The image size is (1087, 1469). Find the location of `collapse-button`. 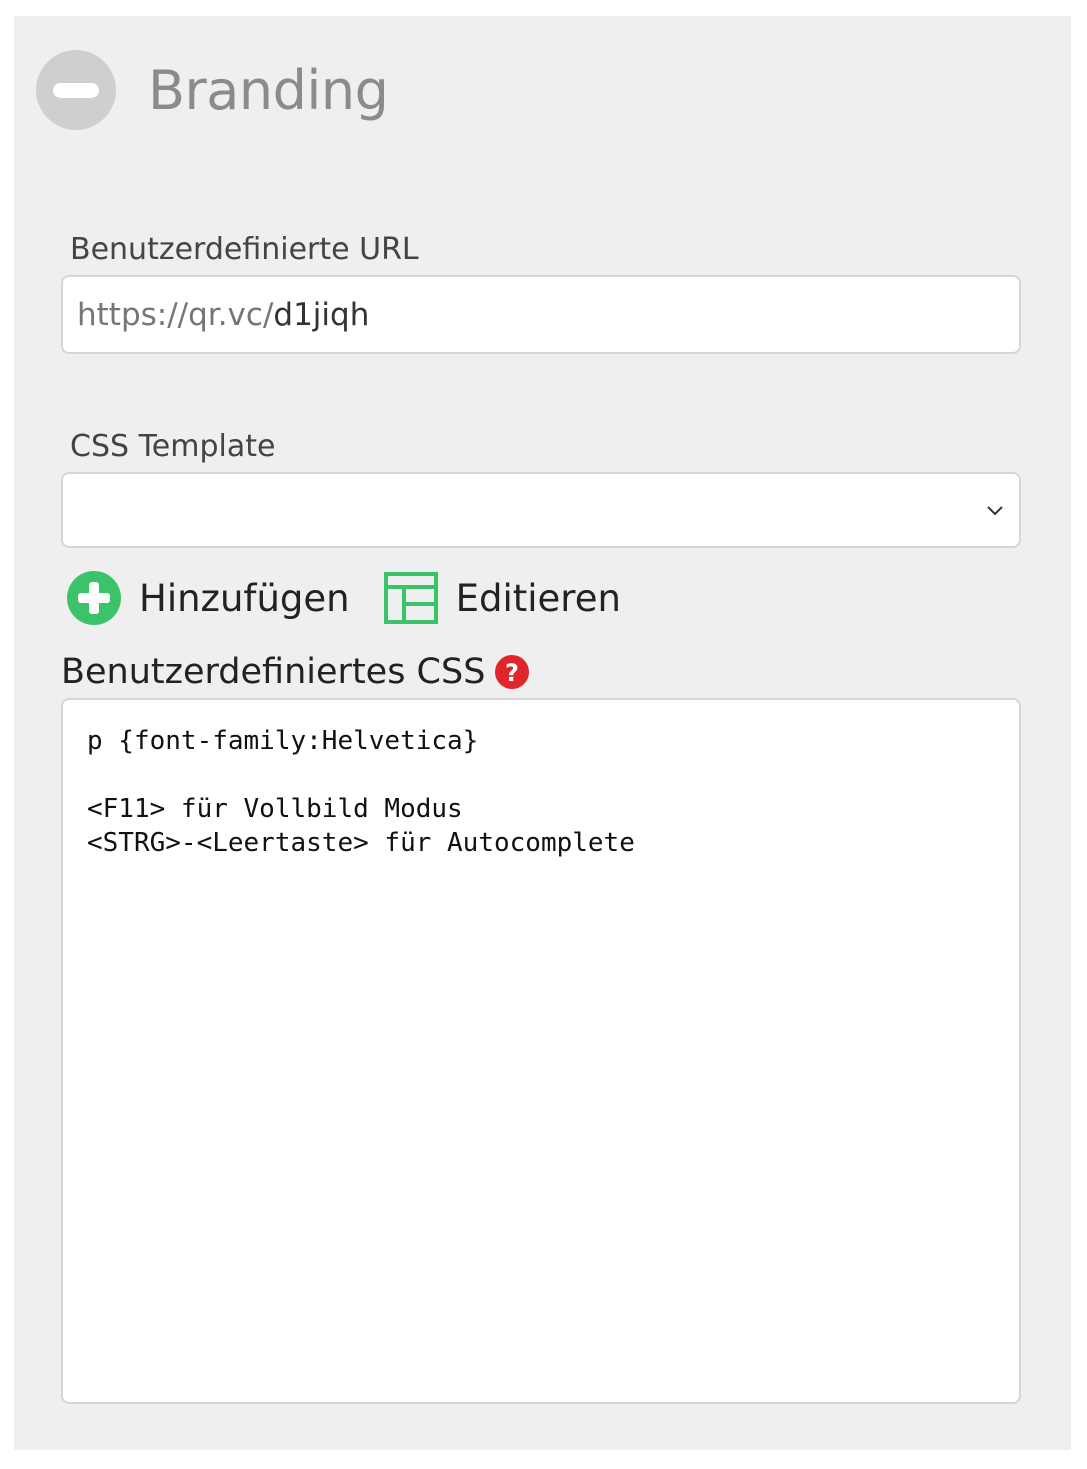

collapse-button is located at coordinates (76, 90).